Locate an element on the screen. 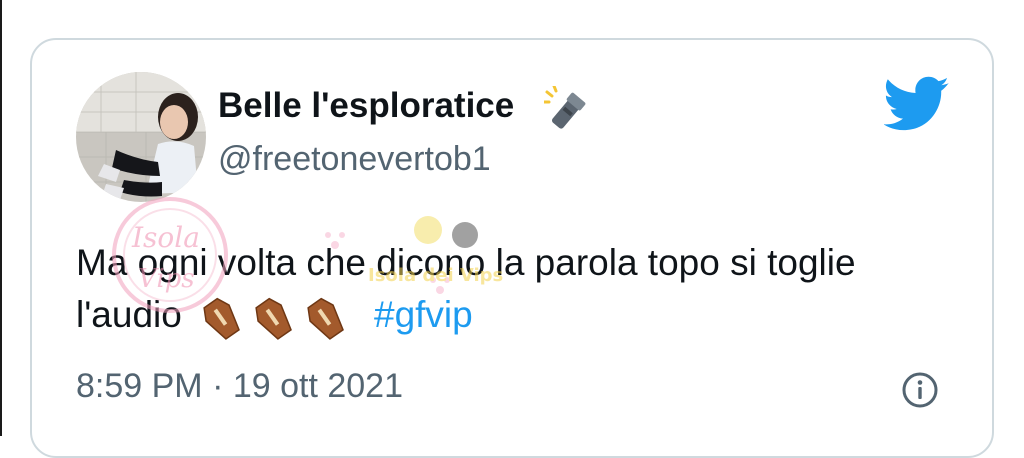 The image size is (1024, 458). screen-edge-divider is located at coordinates (1, 218).